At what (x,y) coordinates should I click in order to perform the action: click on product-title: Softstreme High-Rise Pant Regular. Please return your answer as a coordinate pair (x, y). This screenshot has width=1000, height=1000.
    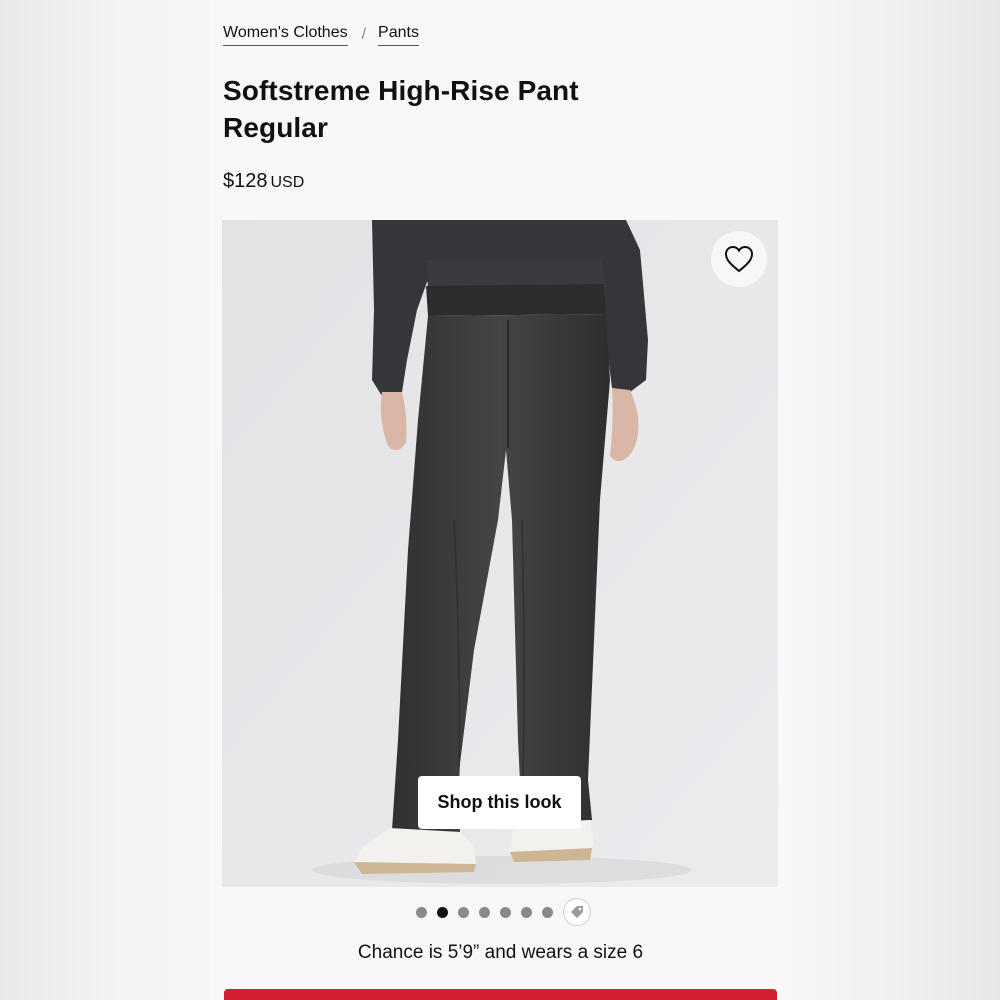
    Looking at the image, I should click on (433, 109).